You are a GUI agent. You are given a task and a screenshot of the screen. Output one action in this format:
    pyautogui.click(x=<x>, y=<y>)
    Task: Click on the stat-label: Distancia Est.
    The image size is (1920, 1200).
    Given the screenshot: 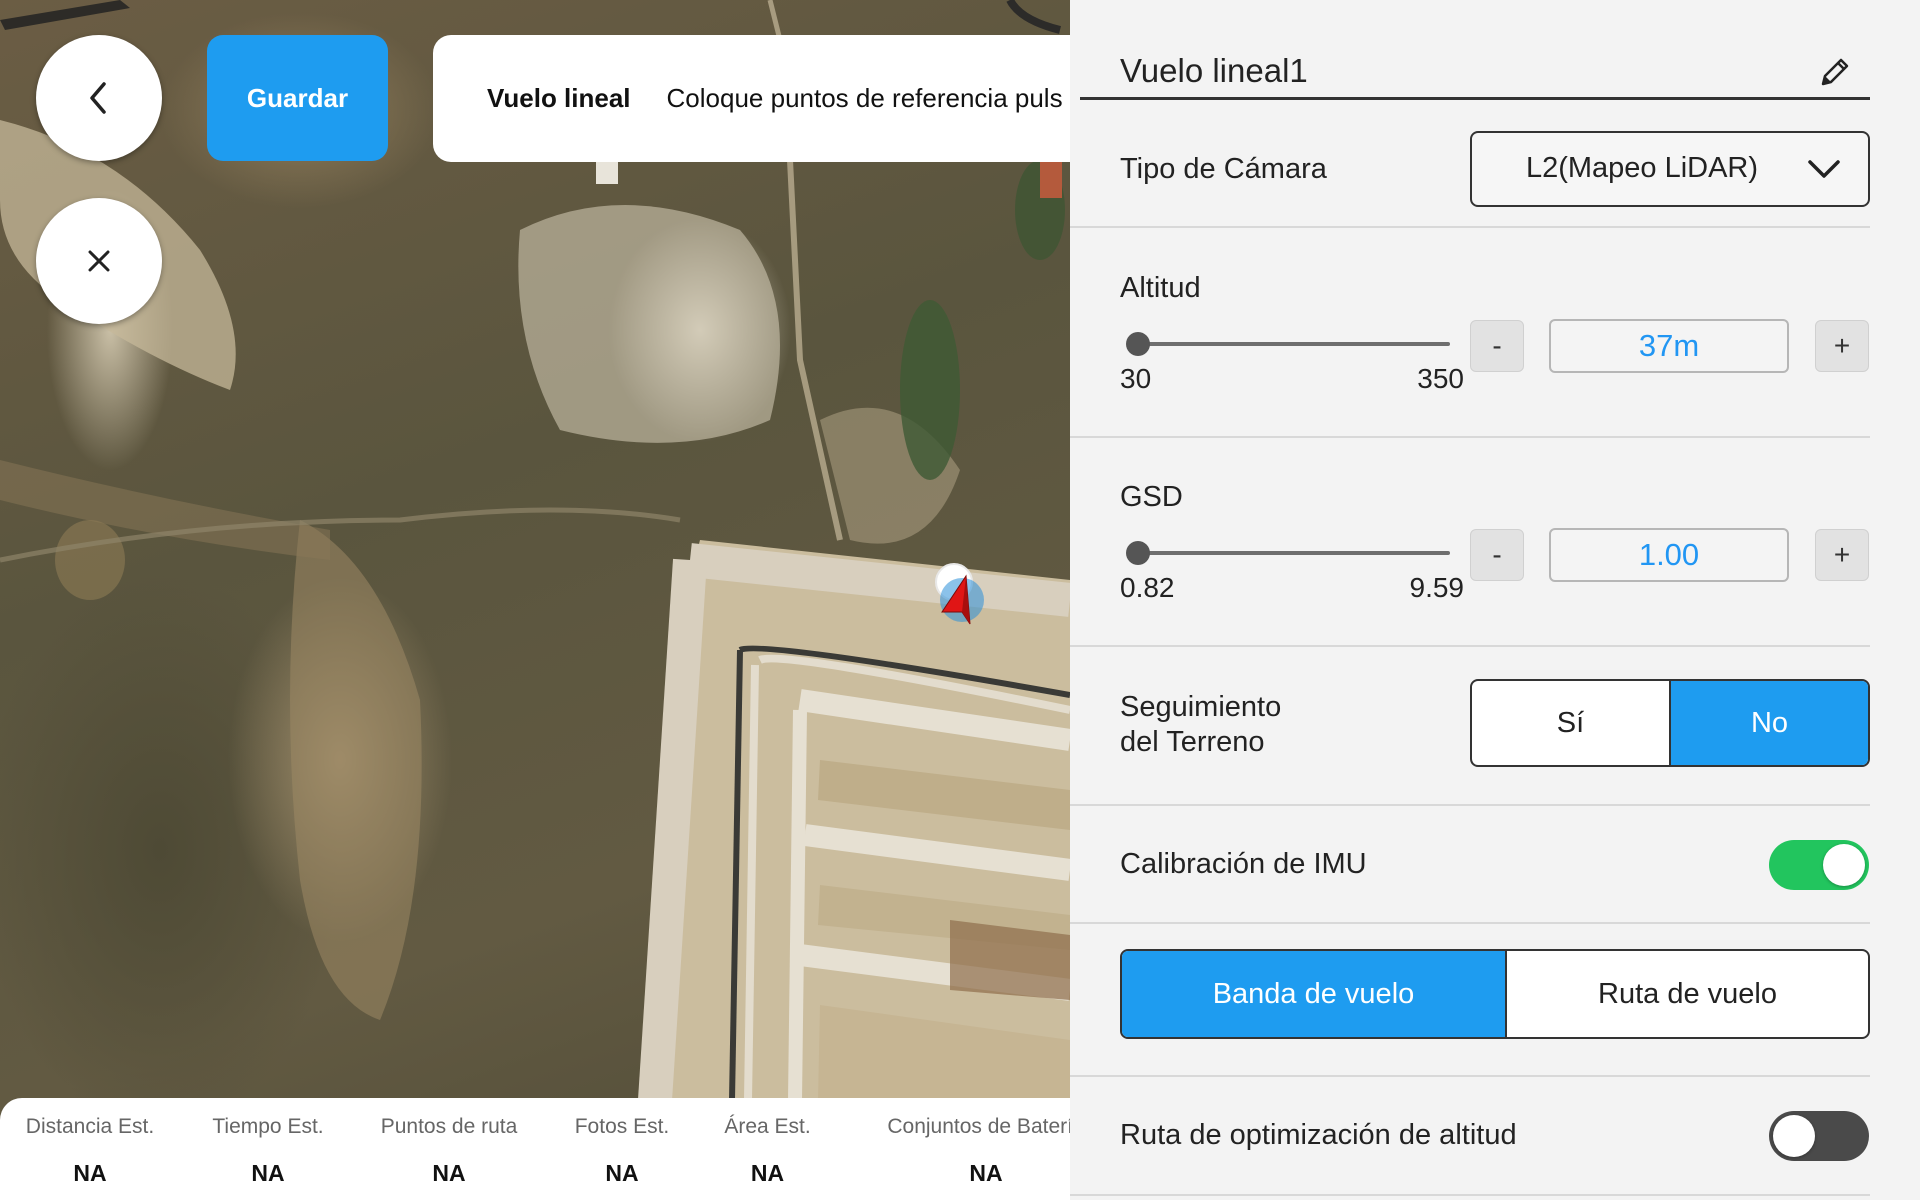 What is the action you would take?
    pyautogui.click(x=90, y=1126)
    